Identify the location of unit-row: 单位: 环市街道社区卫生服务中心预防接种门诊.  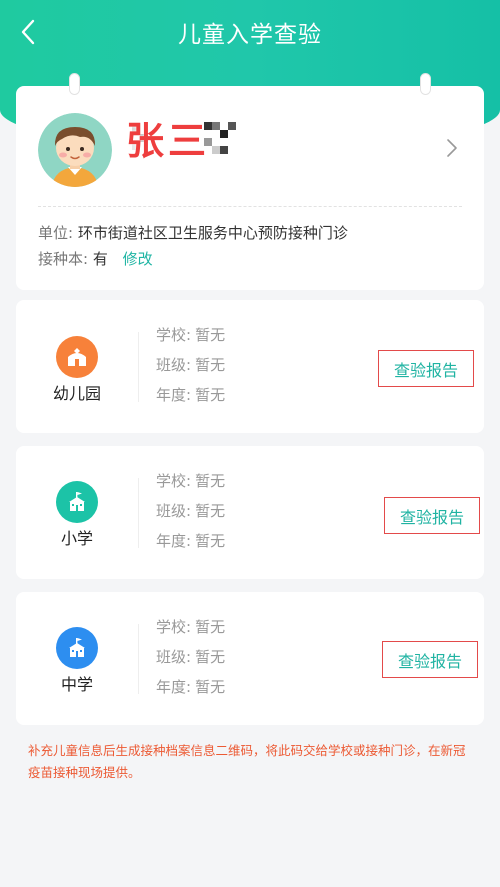
(193, 233).